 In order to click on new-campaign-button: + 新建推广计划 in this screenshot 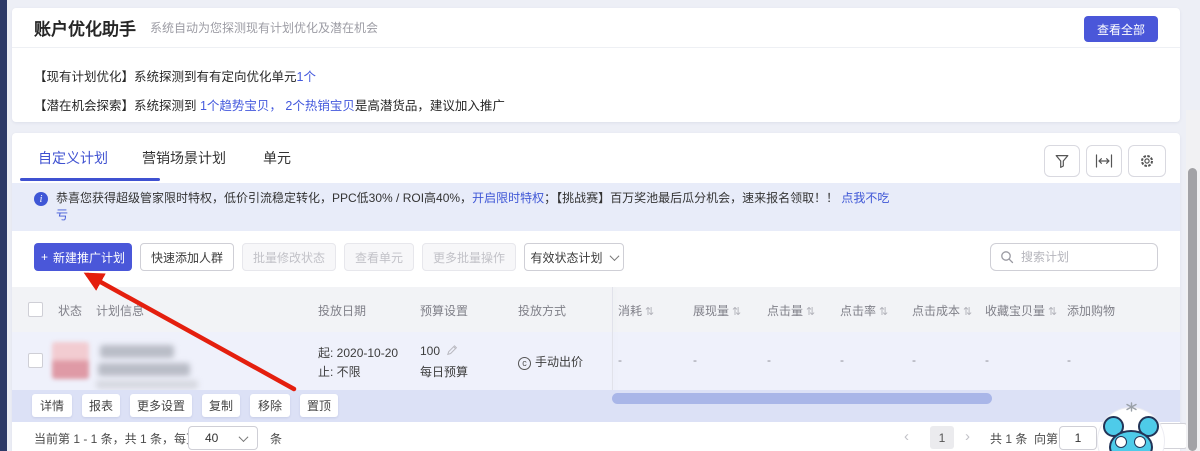, I will do `click(83, 257)`.